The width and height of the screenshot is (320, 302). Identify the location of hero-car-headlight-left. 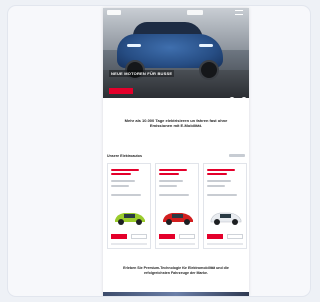
(134, 45).